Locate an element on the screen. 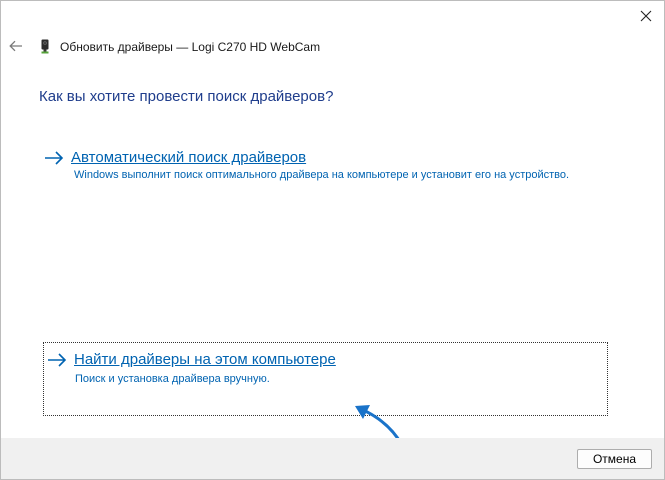 This screenshot has width=665, height=480. back-button is located at coordinates (16, 46).